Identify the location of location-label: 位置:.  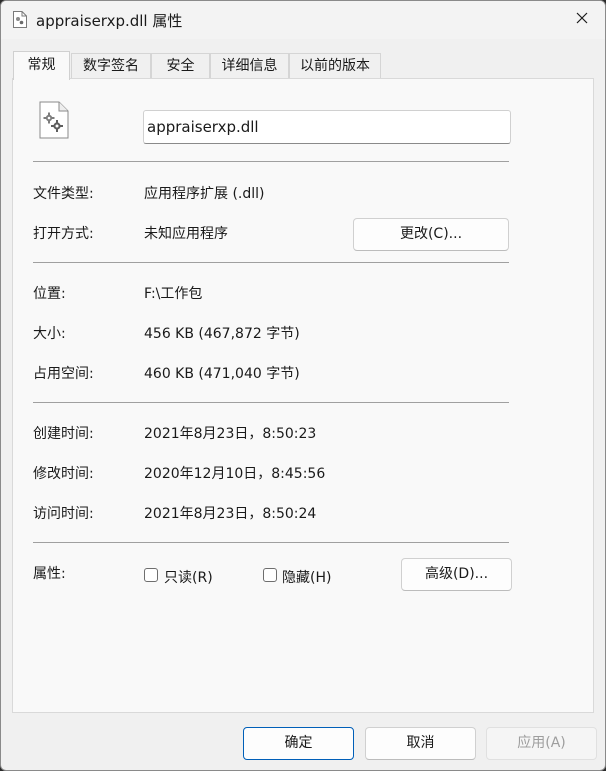
(49, 294).